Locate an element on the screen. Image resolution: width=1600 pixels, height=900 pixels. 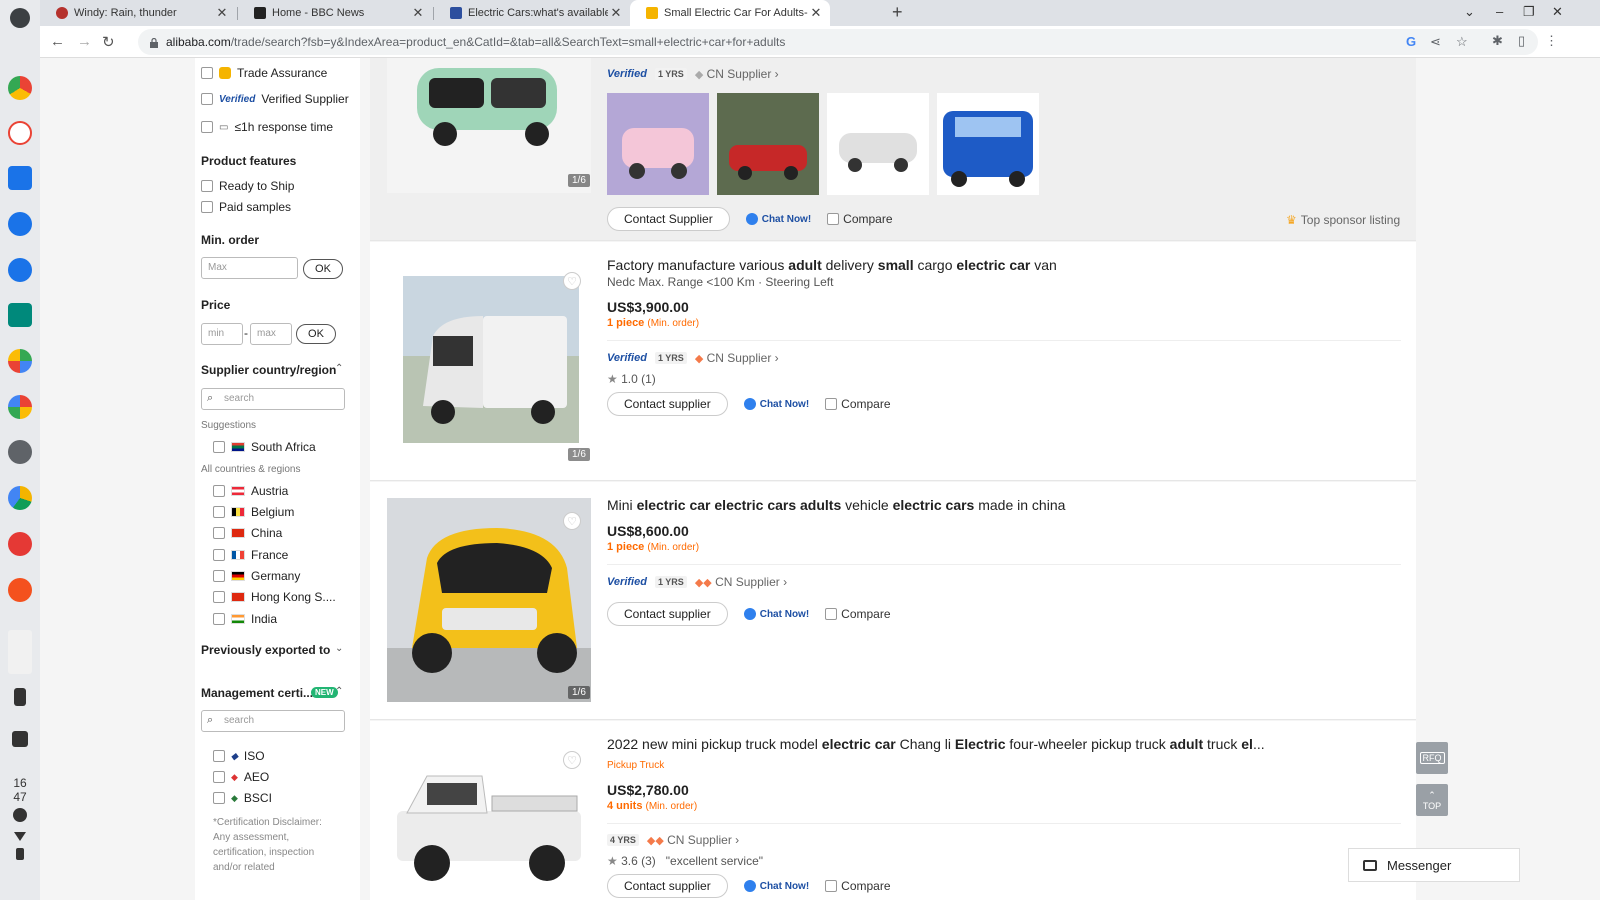
verified-supplier-filter: Verified Verified Supplier is located at coordinates (275, 99).